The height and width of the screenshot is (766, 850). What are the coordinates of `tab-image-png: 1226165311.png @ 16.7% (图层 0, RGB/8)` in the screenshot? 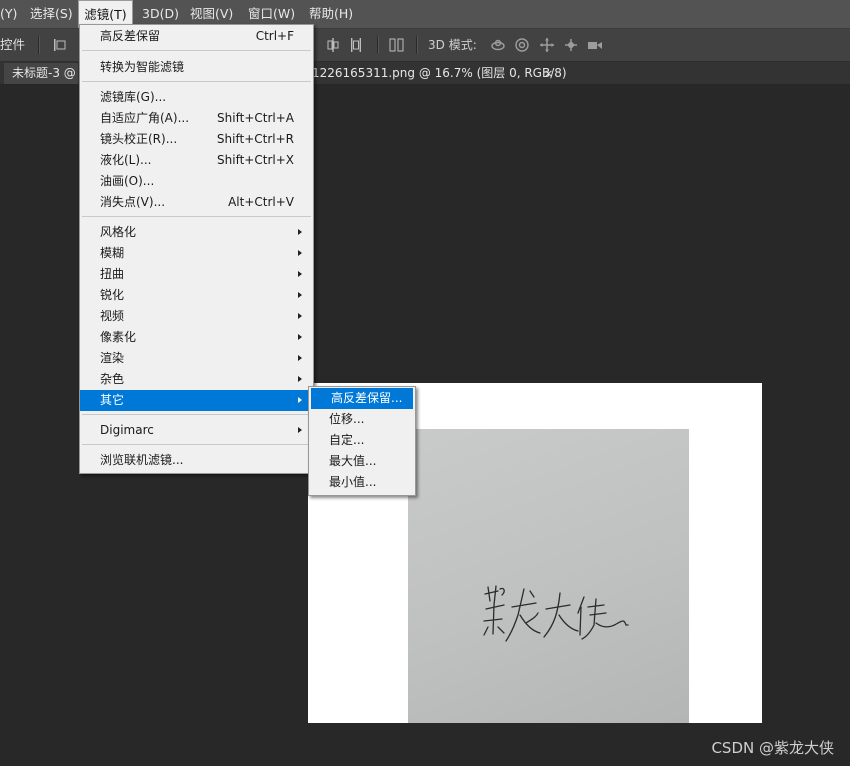 It's located at (439, 73).